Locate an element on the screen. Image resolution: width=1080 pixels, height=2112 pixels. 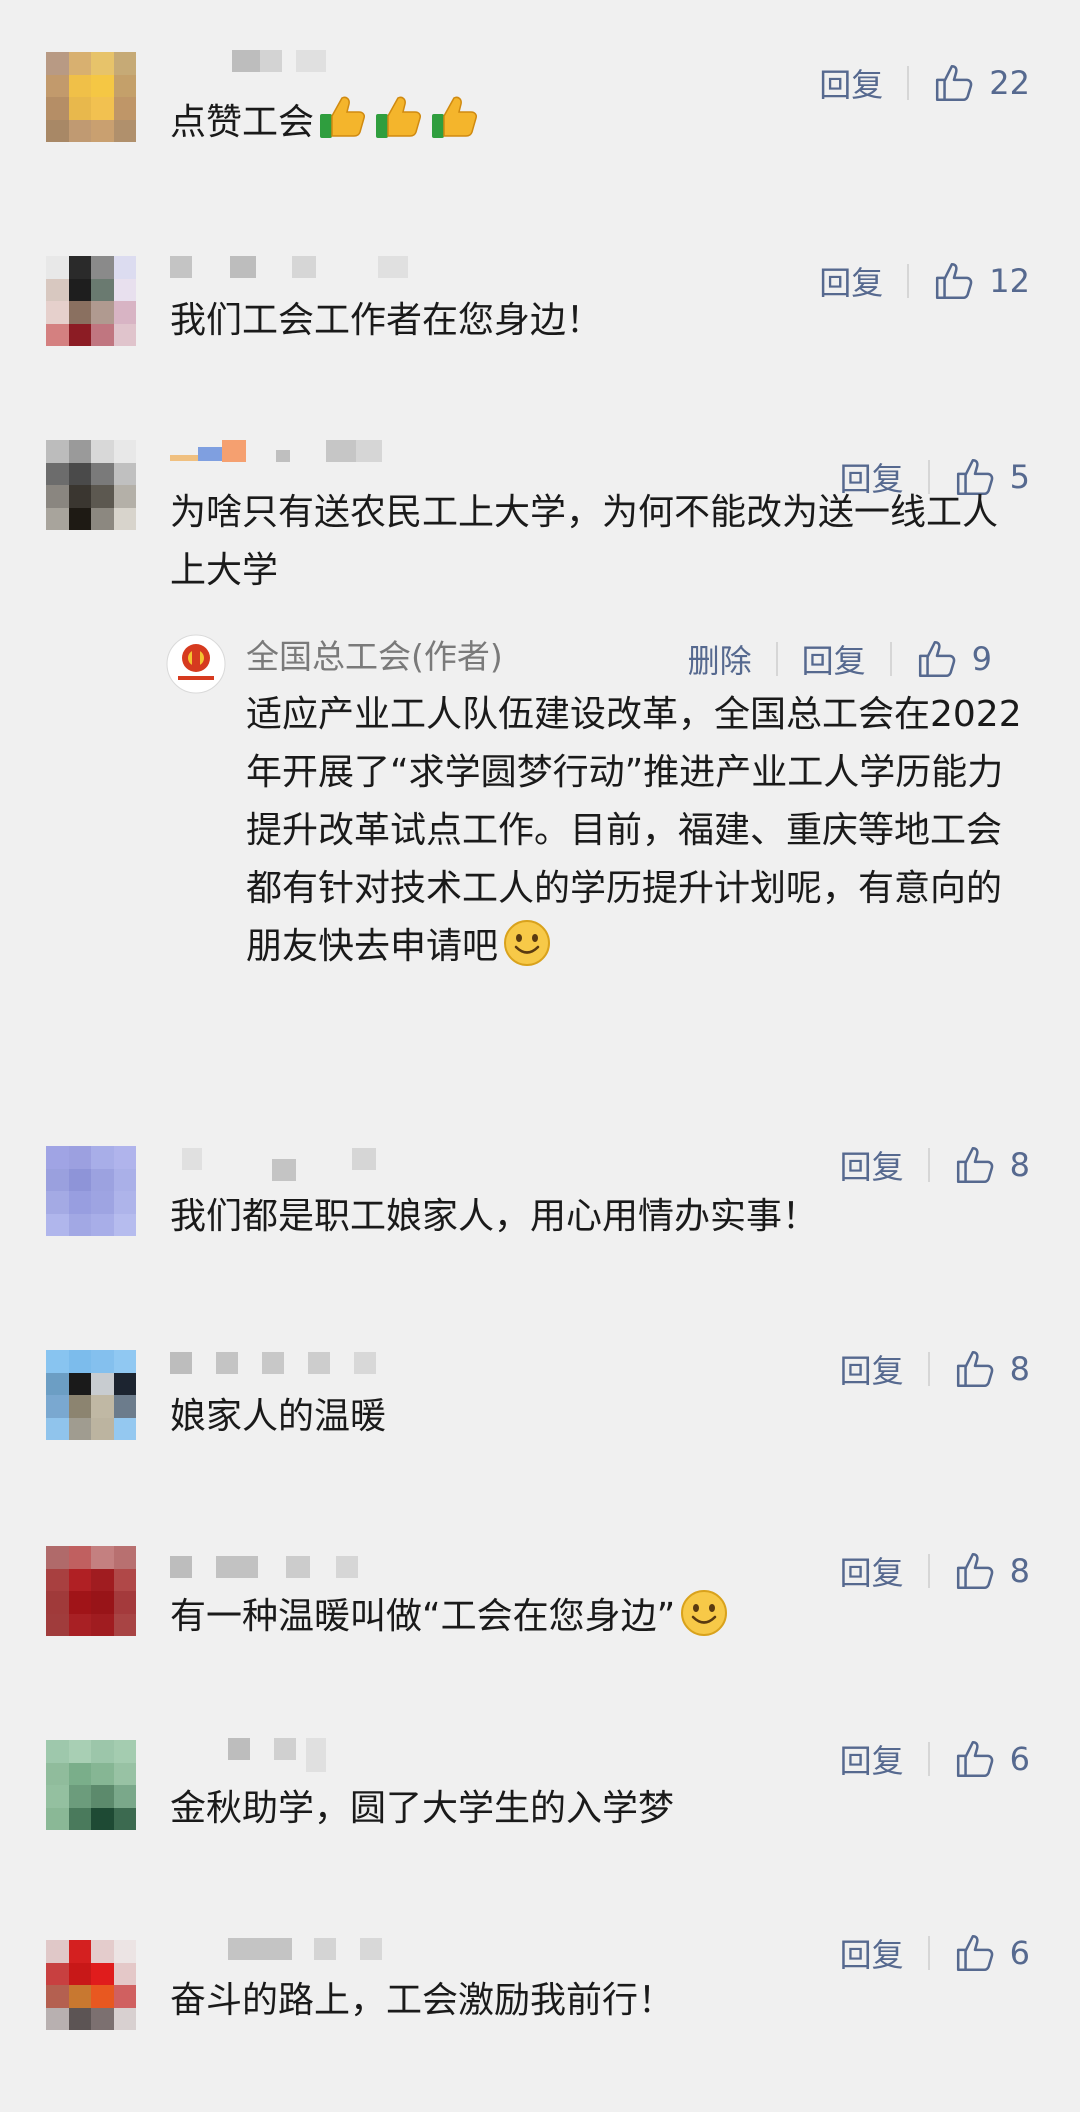
comment-text: 我们都是职工娘家人，用心用情办实事！ is located at coordinates (494, 1216).